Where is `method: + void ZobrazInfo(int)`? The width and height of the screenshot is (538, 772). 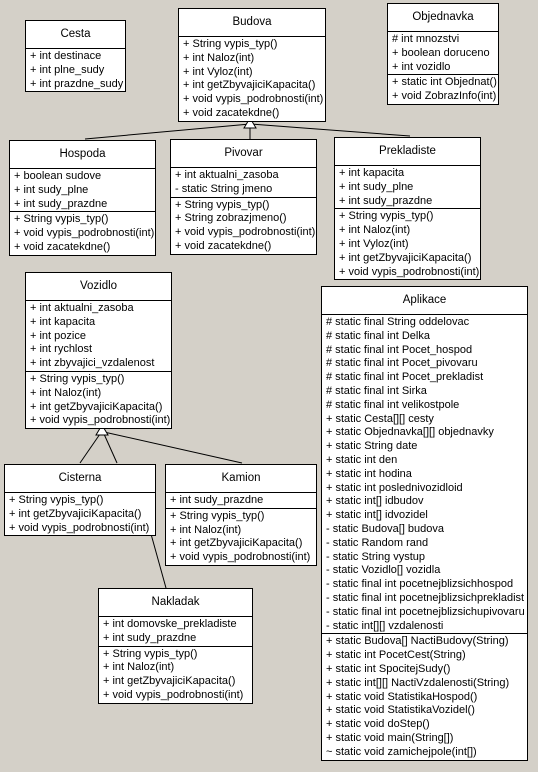
method: + void ZobrazInfo(int) is located at coordinates (444, 96).